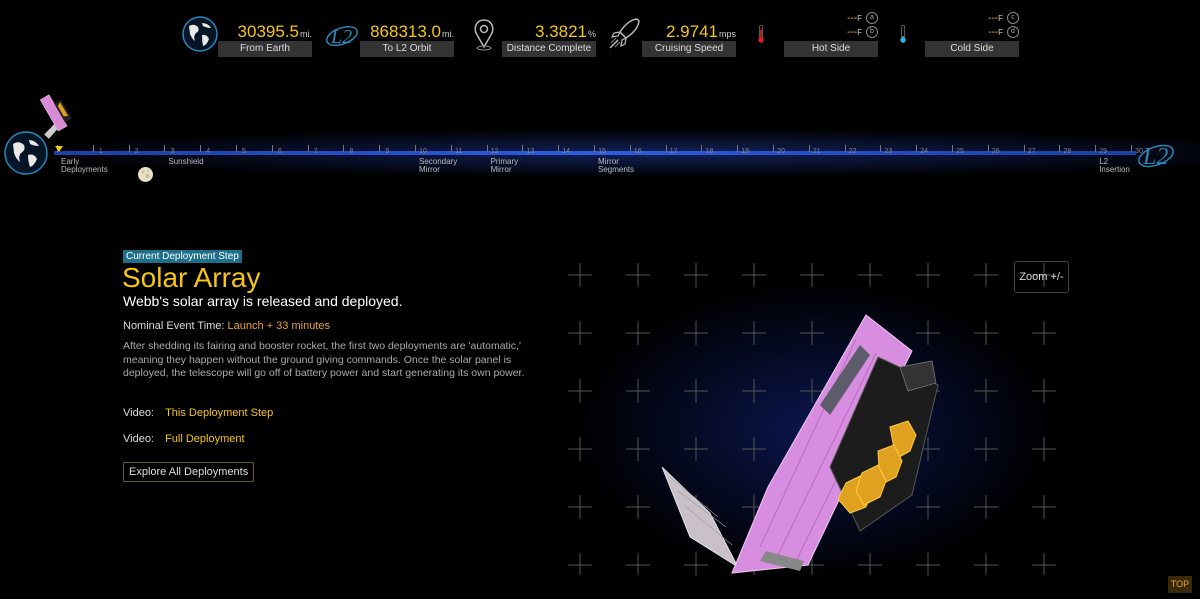  What do you see at coordinates (816, 35) in the screenshot?
I see `stat-hot-side: ---F a ---F b Hot Side` at bounding box center [816, 35].